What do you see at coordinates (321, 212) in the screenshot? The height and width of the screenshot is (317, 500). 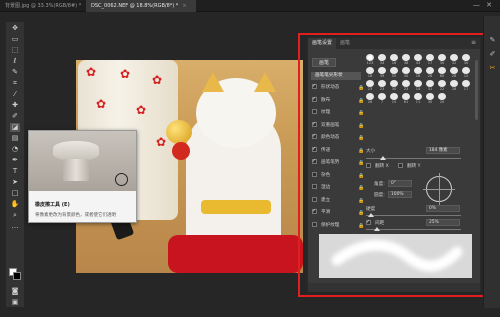 I see `brush-option-11: 平滑` at bounding box center [321, 212].